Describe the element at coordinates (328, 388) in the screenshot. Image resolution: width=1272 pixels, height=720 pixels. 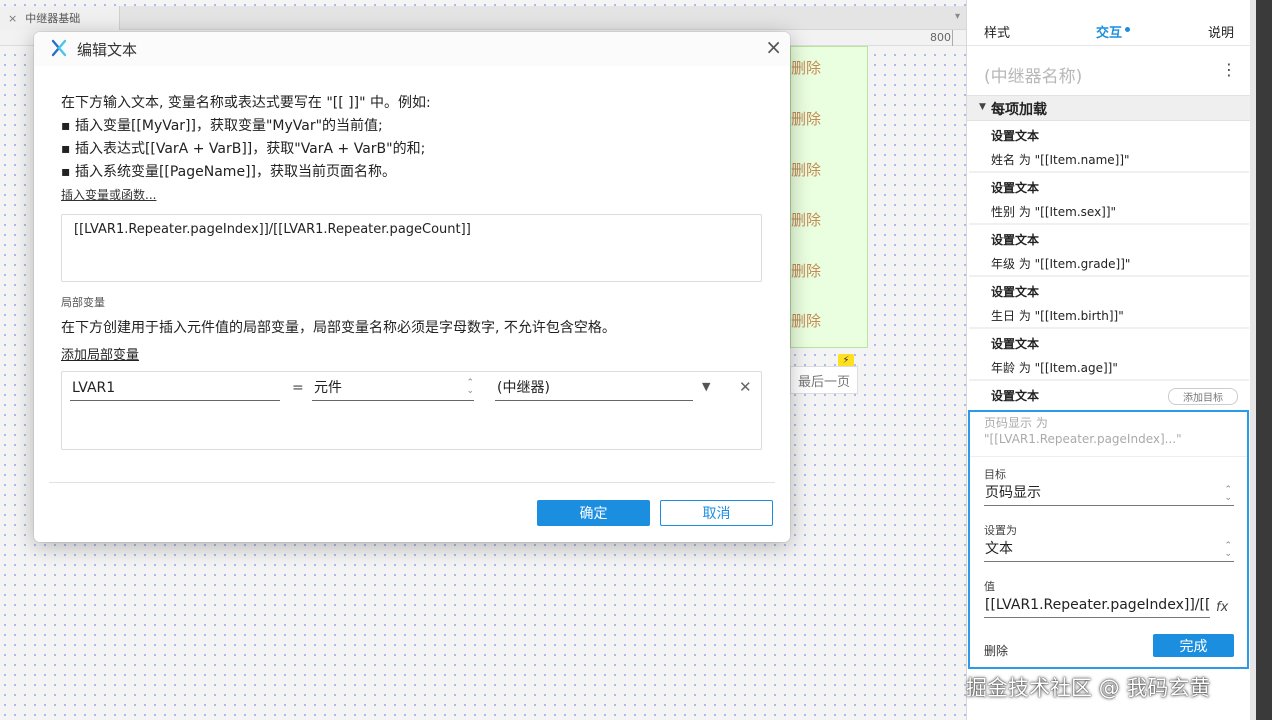
I see `local-variable-type-value: 元件` at that location.